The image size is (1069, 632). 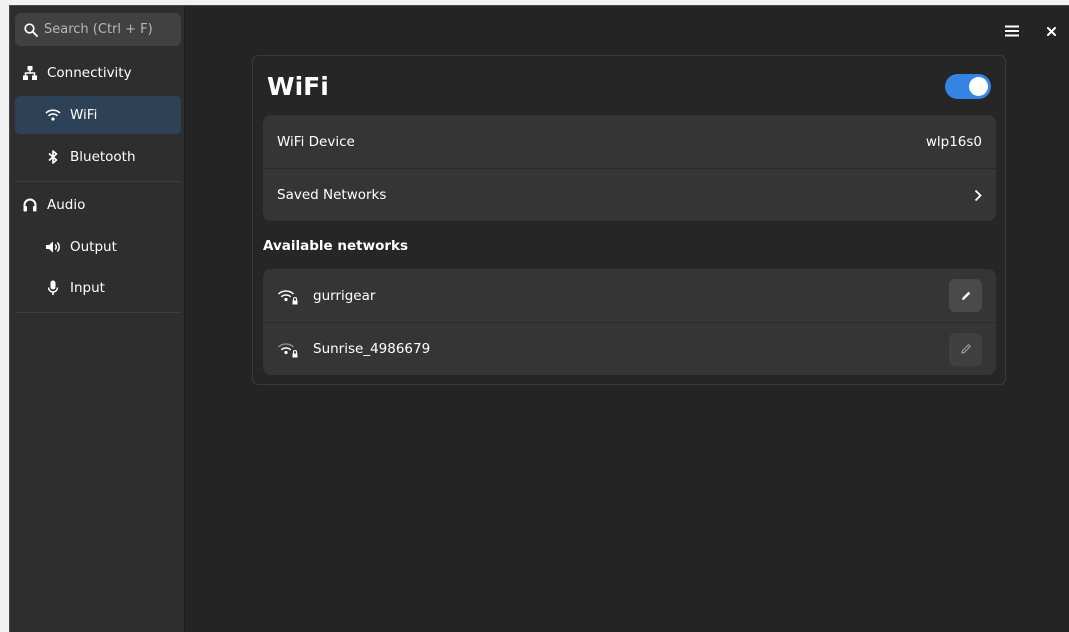 I want to click on menu-button, so click(x=1012, y=31).